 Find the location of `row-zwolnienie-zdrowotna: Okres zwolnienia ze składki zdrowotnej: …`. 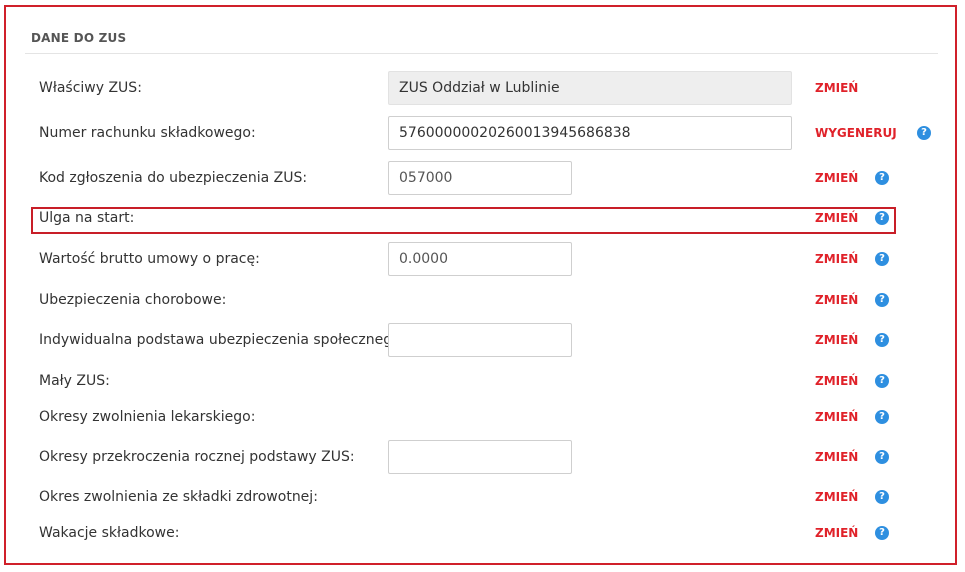

row-zwolnienie-zdrowotna: Okres zwolnienia ze składki zdrowotnej: … is located at coordinates (482, 497).